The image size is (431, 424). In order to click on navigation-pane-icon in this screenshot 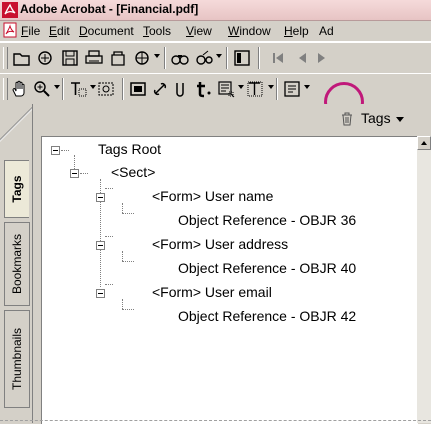, I will do `click(242, 58)`.